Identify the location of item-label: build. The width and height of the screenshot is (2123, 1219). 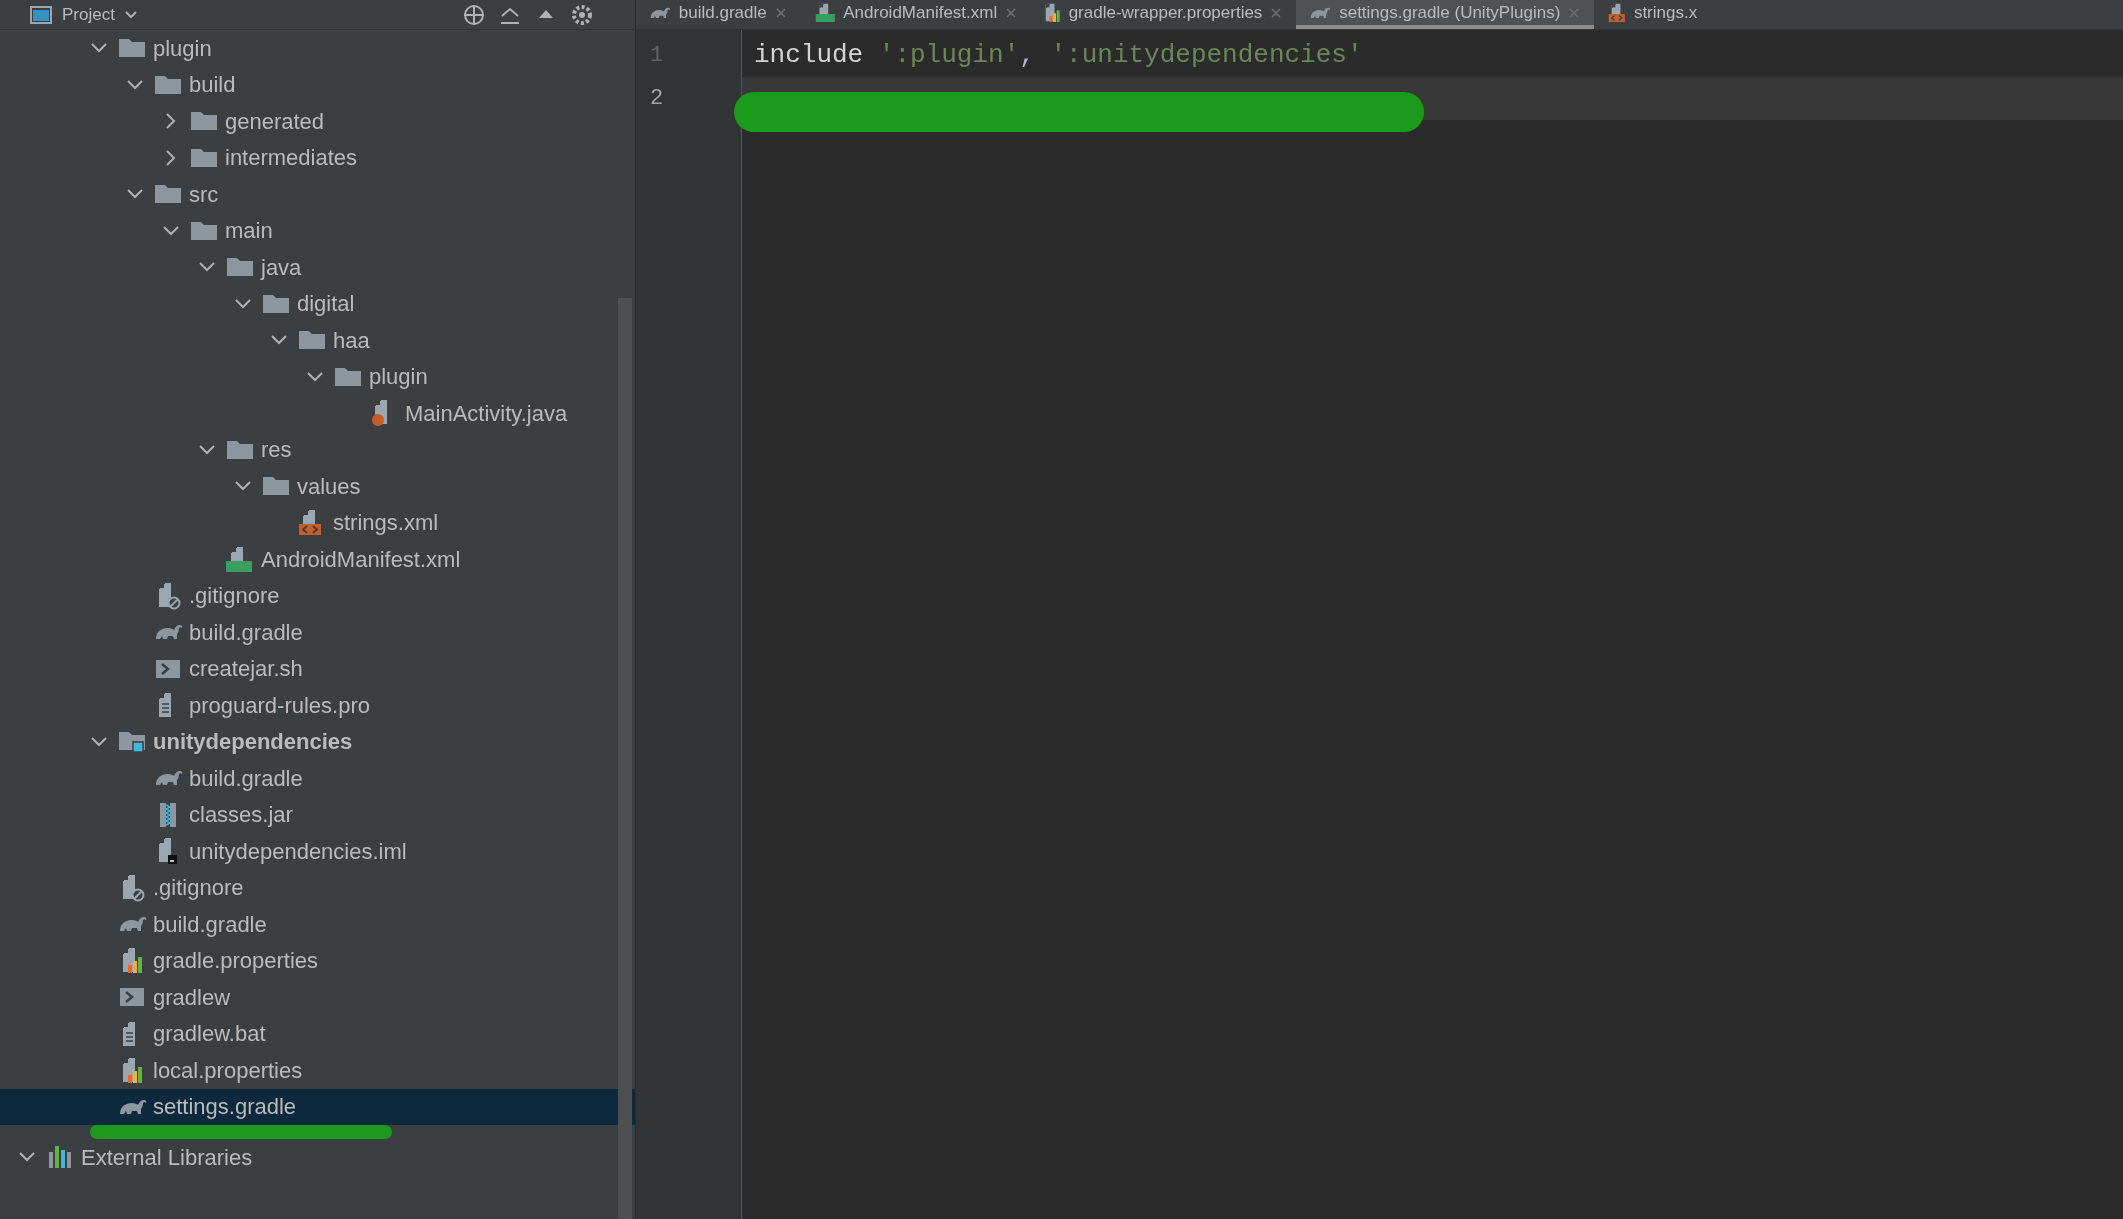
(212, 85).